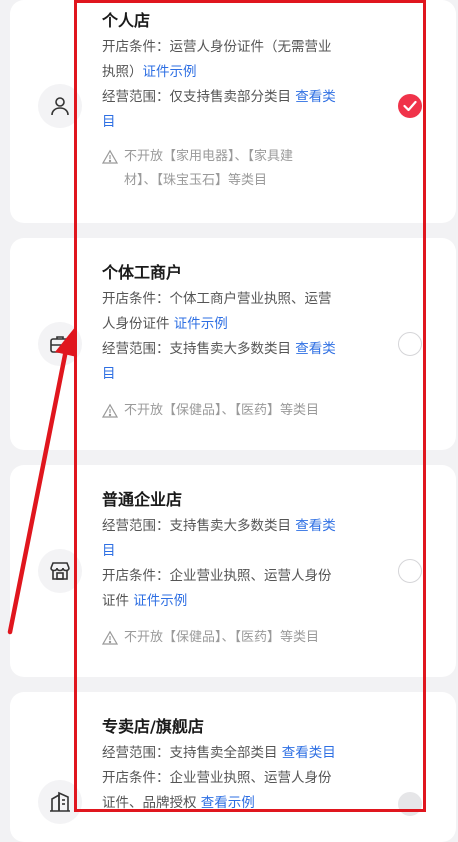 The image size is (458, 842). I want to click on store-type-title: 个人店, so click(126, 20).